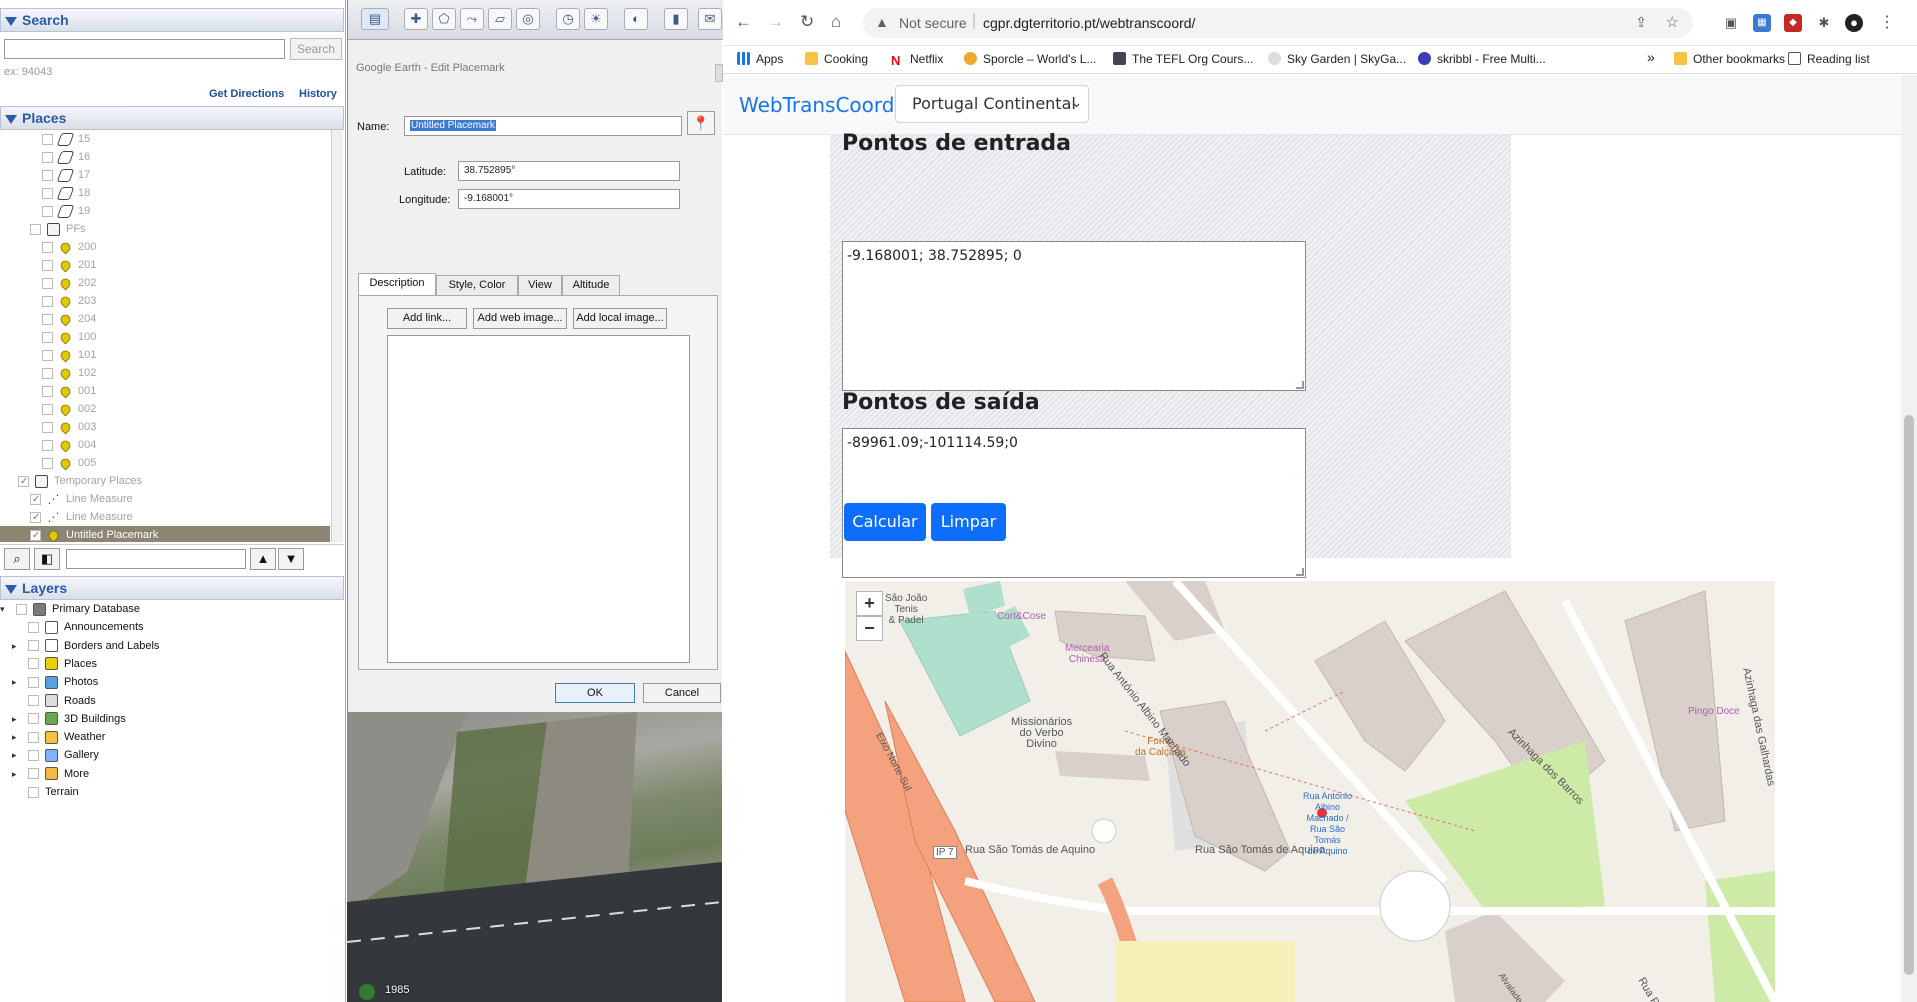  What do you see at coordinates (760, 59) in the screenshot?
I see `bookmark-apps: Apps` at bounding box center [760, 59].